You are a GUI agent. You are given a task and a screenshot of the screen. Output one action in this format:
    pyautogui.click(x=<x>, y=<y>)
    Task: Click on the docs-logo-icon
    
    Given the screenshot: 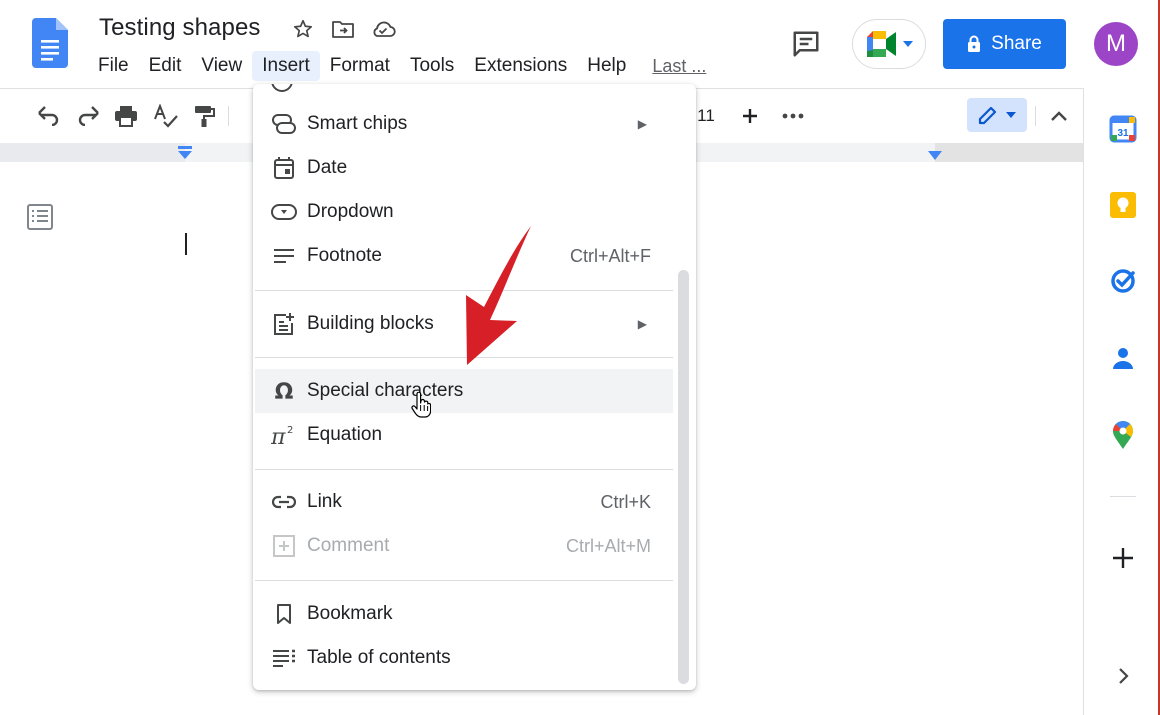 What is the action you would take?
    pyautogui.click(x=50, y=43)
    